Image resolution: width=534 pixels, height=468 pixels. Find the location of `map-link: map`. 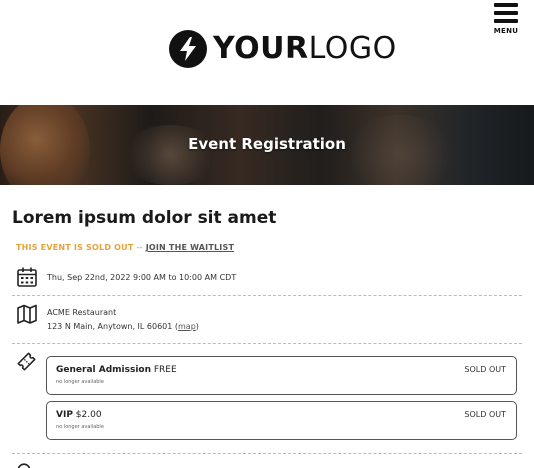

map-link: map is located at coordinates (187, 326).